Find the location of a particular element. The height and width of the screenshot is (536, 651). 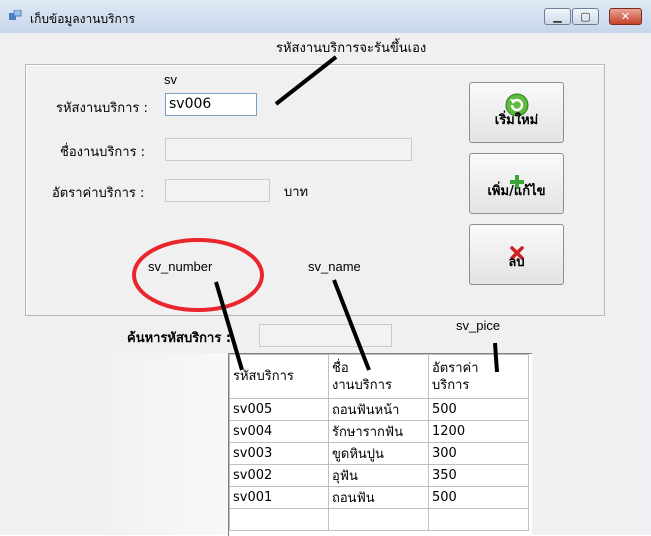

annotation-red-circle is located at coordinates (198, 275).